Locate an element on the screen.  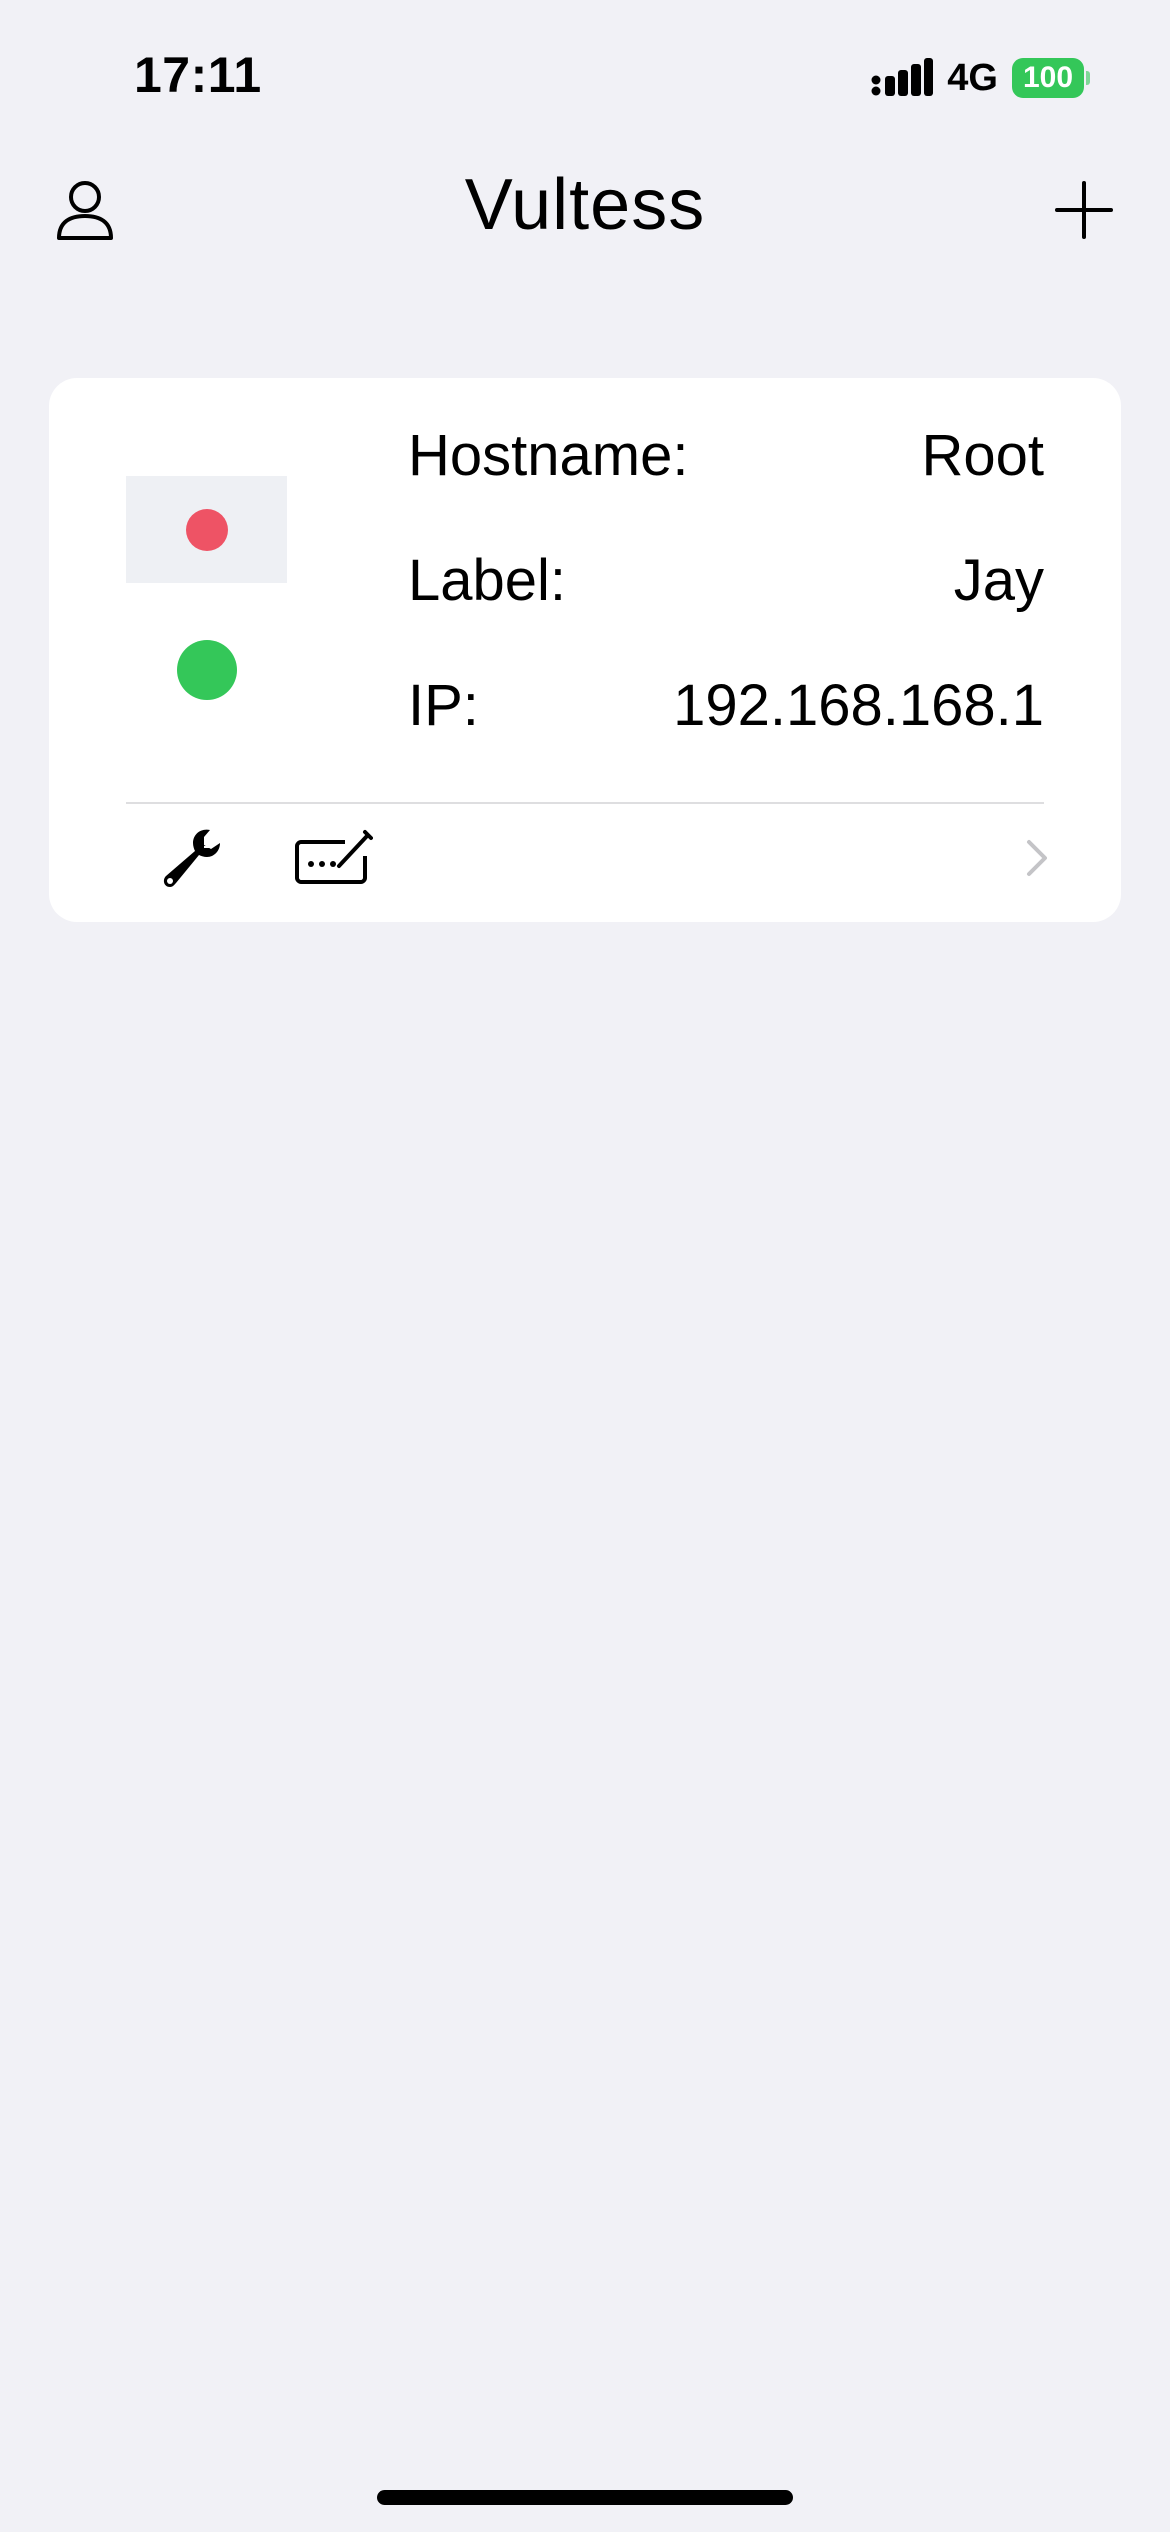
status-bar: 17:11 4G 100 is located at coordinates (585, 75).